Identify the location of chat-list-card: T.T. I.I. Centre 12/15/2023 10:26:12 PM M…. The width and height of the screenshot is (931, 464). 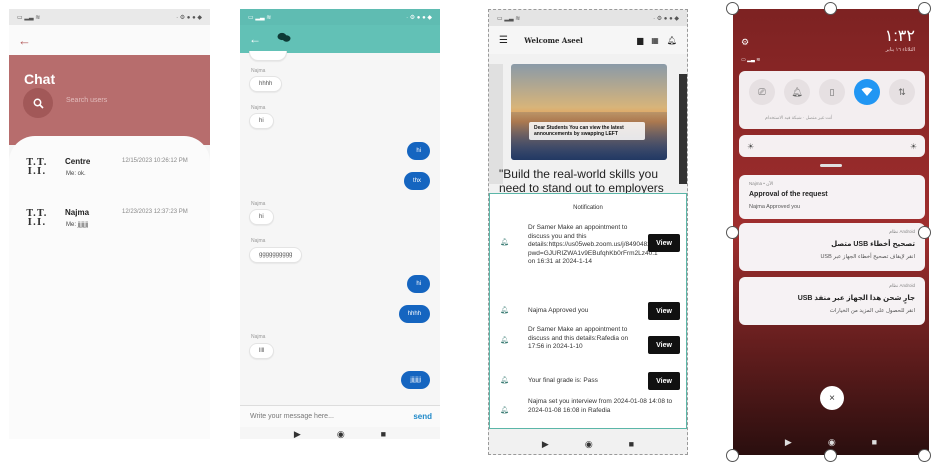
(109, 287).